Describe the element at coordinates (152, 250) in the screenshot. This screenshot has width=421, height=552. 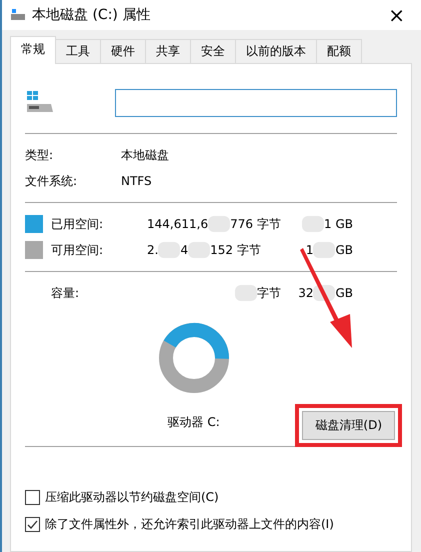
I see `size-value: 2.` at that location.